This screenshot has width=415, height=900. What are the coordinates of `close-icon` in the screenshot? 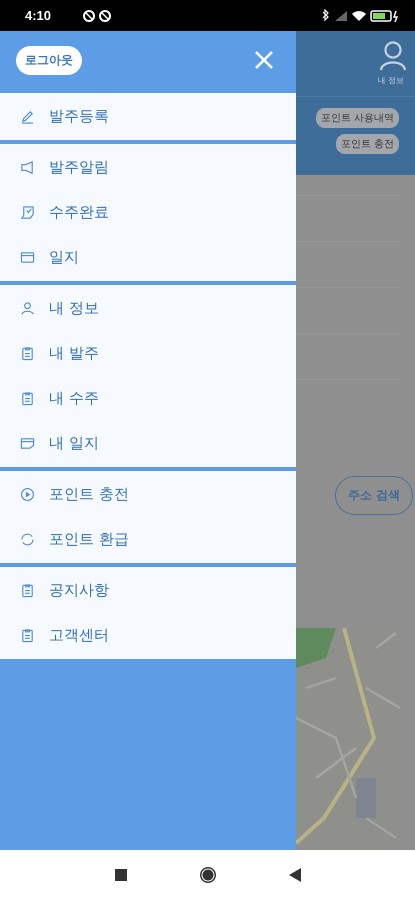 It's located at (264, 60).